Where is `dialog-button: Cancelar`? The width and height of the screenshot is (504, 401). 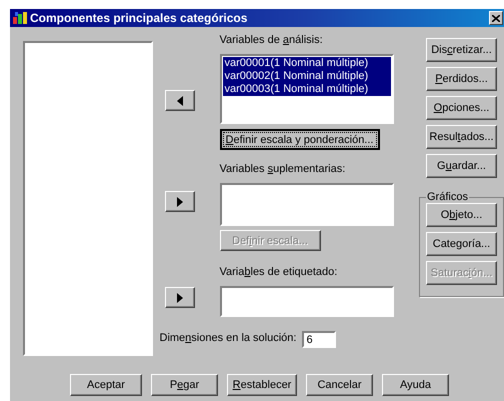 dialog-button: Cancelar is located at coordinates (339, 385).